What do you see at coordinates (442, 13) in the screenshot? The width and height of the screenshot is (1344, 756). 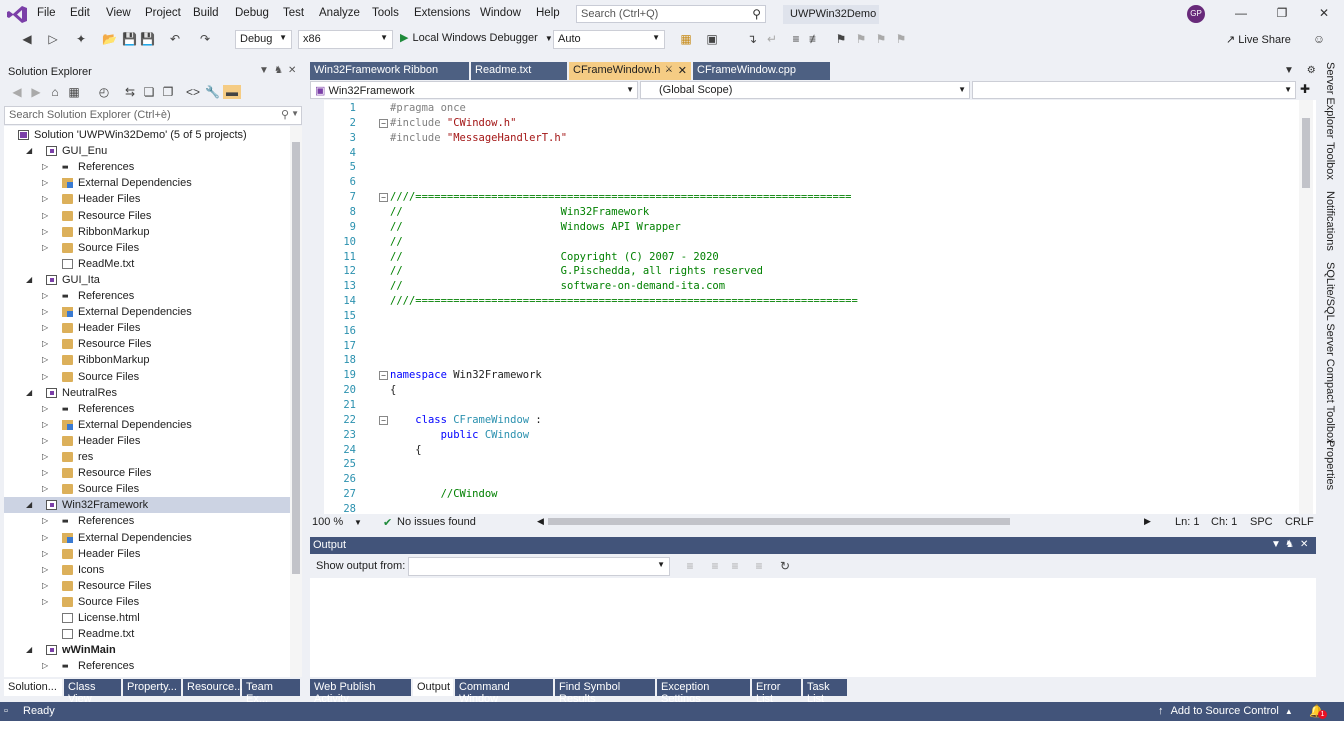 I see `menu-extensions: Extensions` at bounding box center [442, 13].